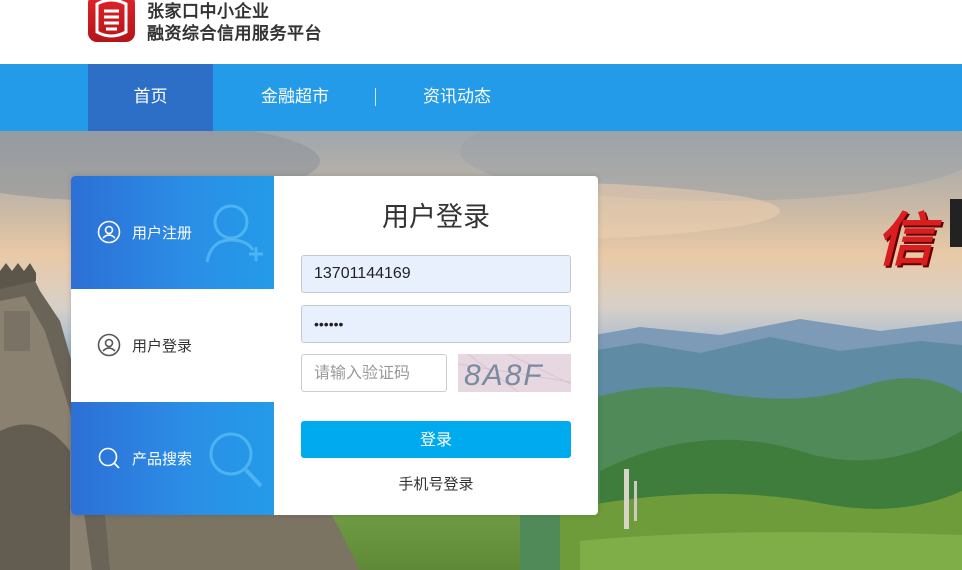 The image size is (962, 570). I want to click on tab-product-search: 产品搜索, so click(172, 458).